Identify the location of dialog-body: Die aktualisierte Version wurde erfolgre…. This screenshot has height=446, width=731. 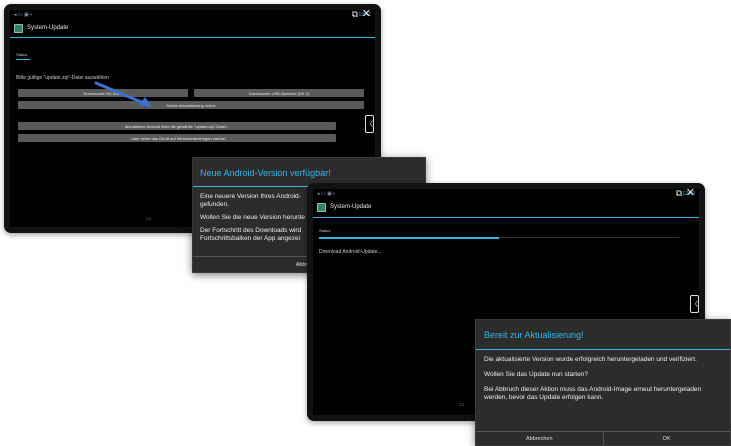
(603, 382).